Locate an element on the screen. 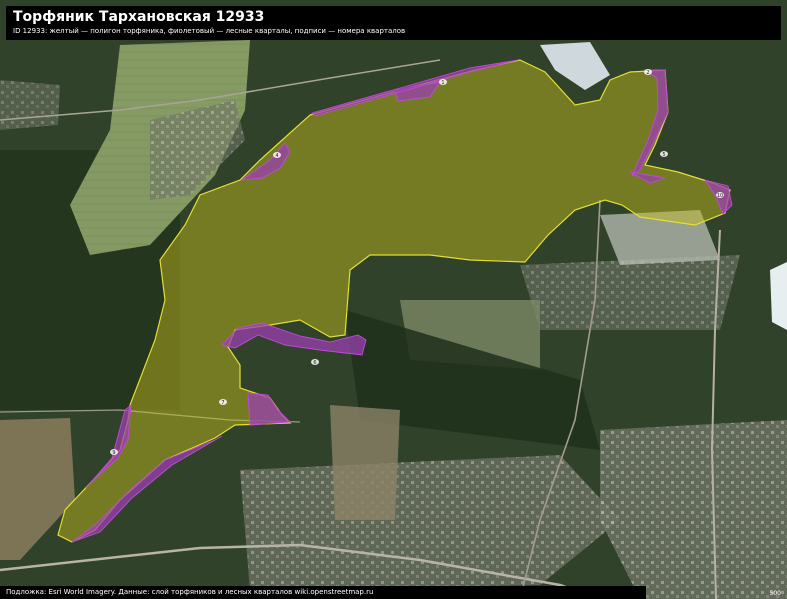 This screenshot has height=599, width=787. town-southeast is located at coordinates (693, 509).